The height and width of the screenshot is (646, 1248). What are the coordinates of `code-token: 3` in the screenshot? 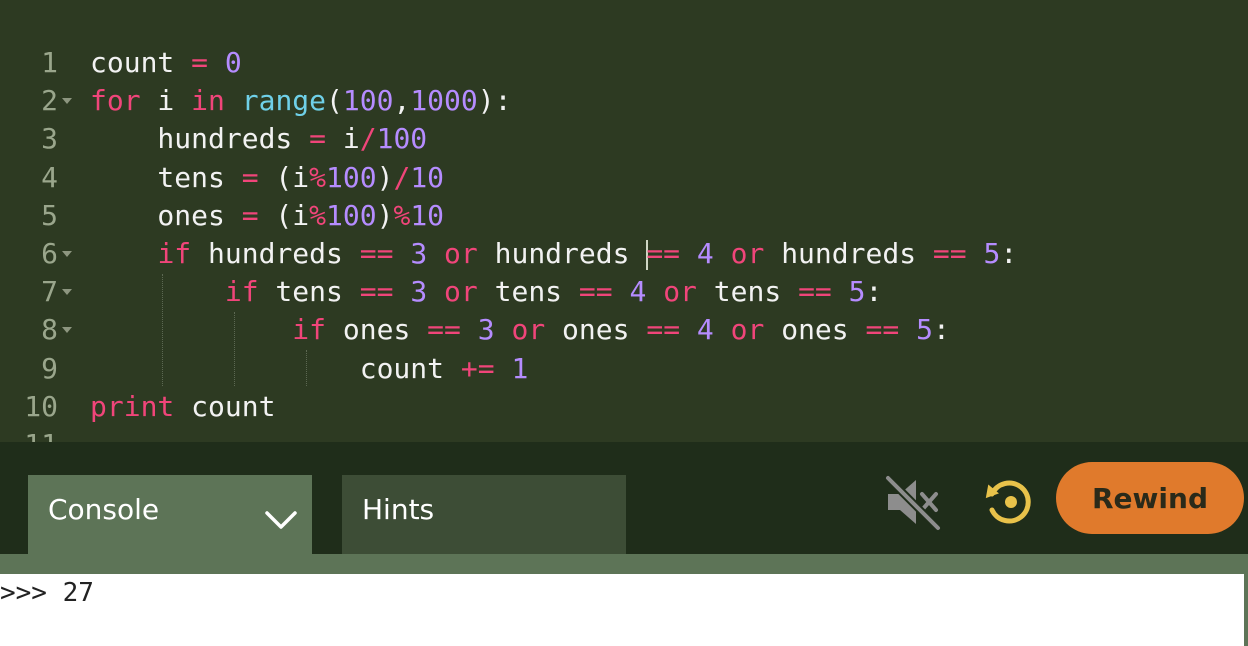 It's located at (419, 253).